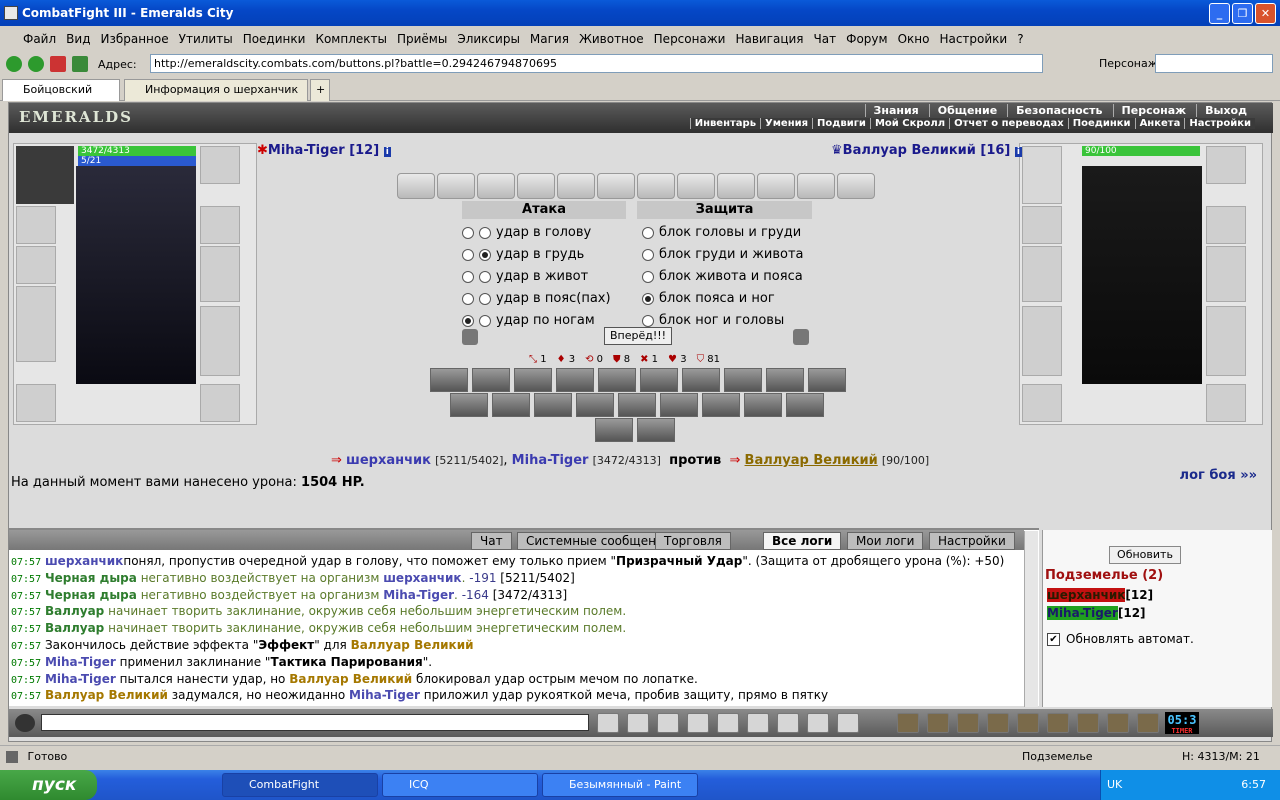 This screenshot has width=1280, height=800. Describe the element at coordinates (802, 541) in the screenshot. I see `chat-tab-3: Все логи` at that location.